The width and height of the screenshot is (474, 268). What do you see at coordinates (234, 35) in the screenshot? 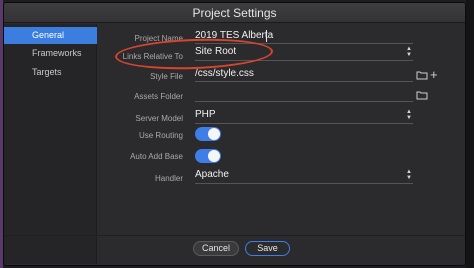
I see `project-name-input: 2019 TES Alberta` at bounding box center [234, 35].